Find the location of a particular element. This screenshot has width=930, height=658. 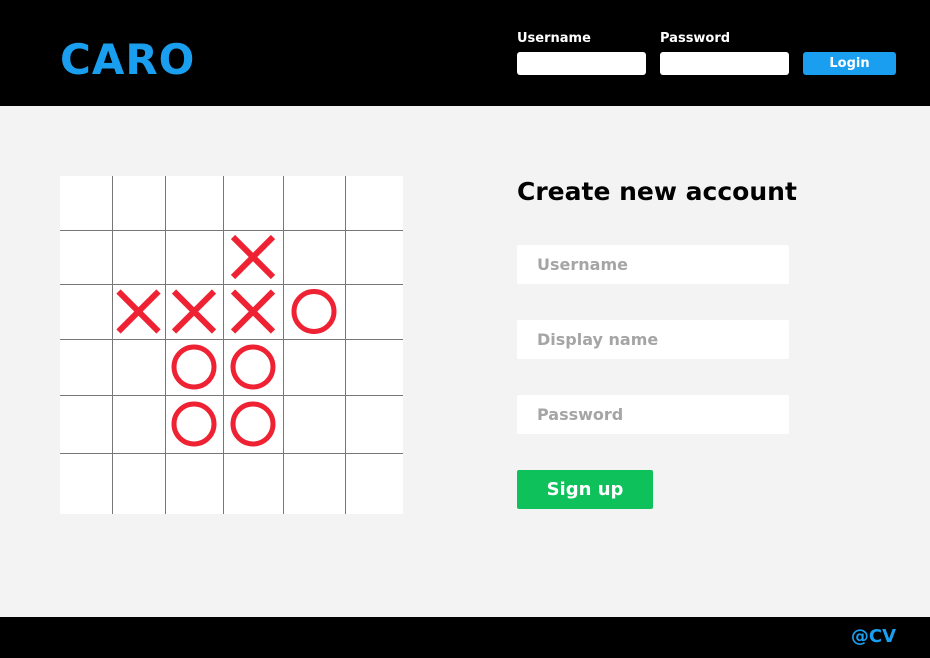

signup-button: Sign up is located at coordinates (585, 489).